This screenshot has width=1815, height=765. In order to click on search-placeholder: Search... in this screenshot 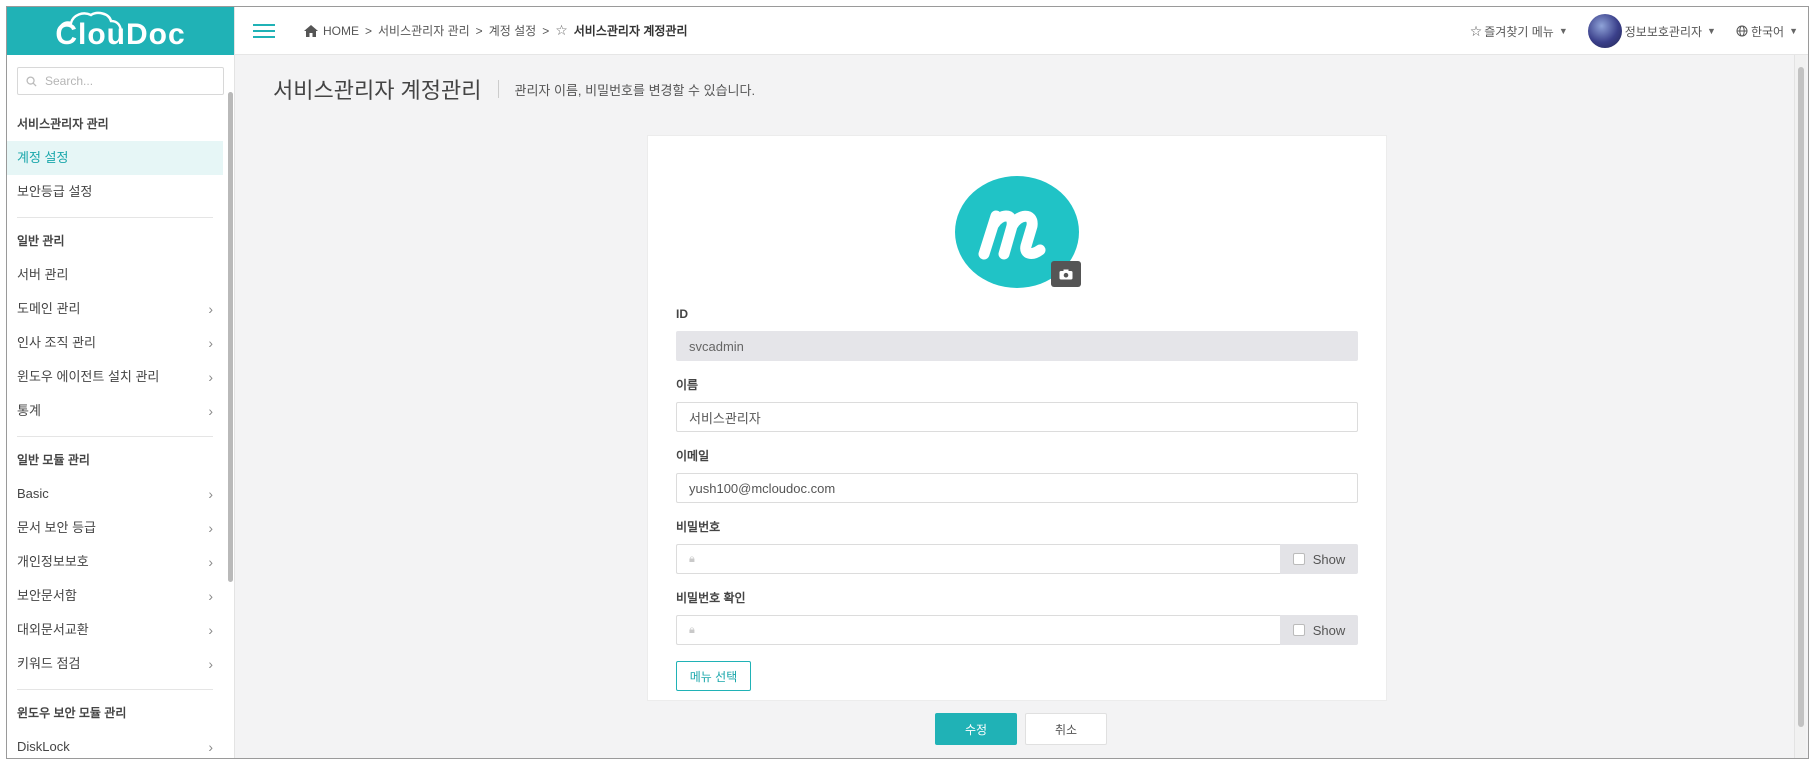, I will do `click(69, 81)`.